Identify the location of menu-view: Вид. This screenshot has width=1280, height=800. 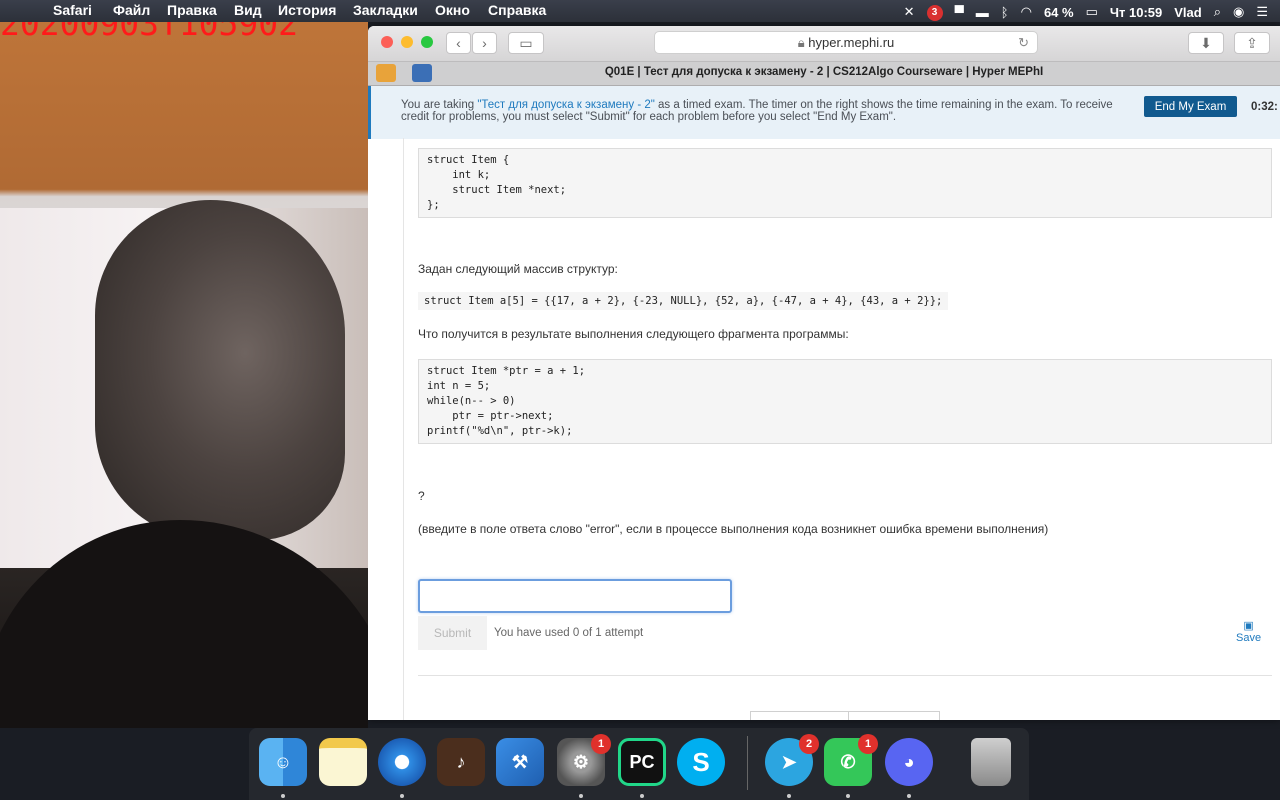
(248, 10).